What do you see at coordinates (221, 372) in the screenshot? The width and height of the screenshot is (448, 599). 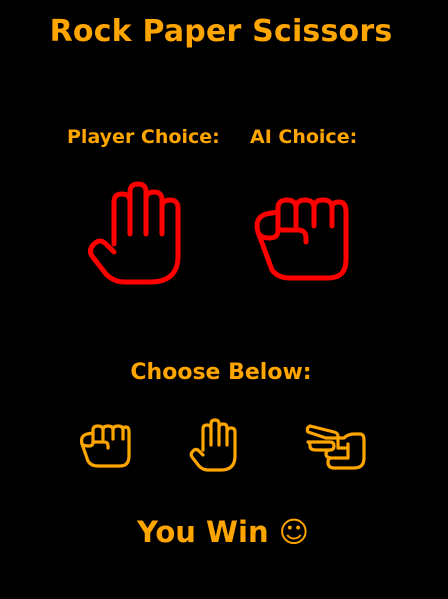 I see `choose-below-label: Choose Below:` at bounding box center [221, 372].